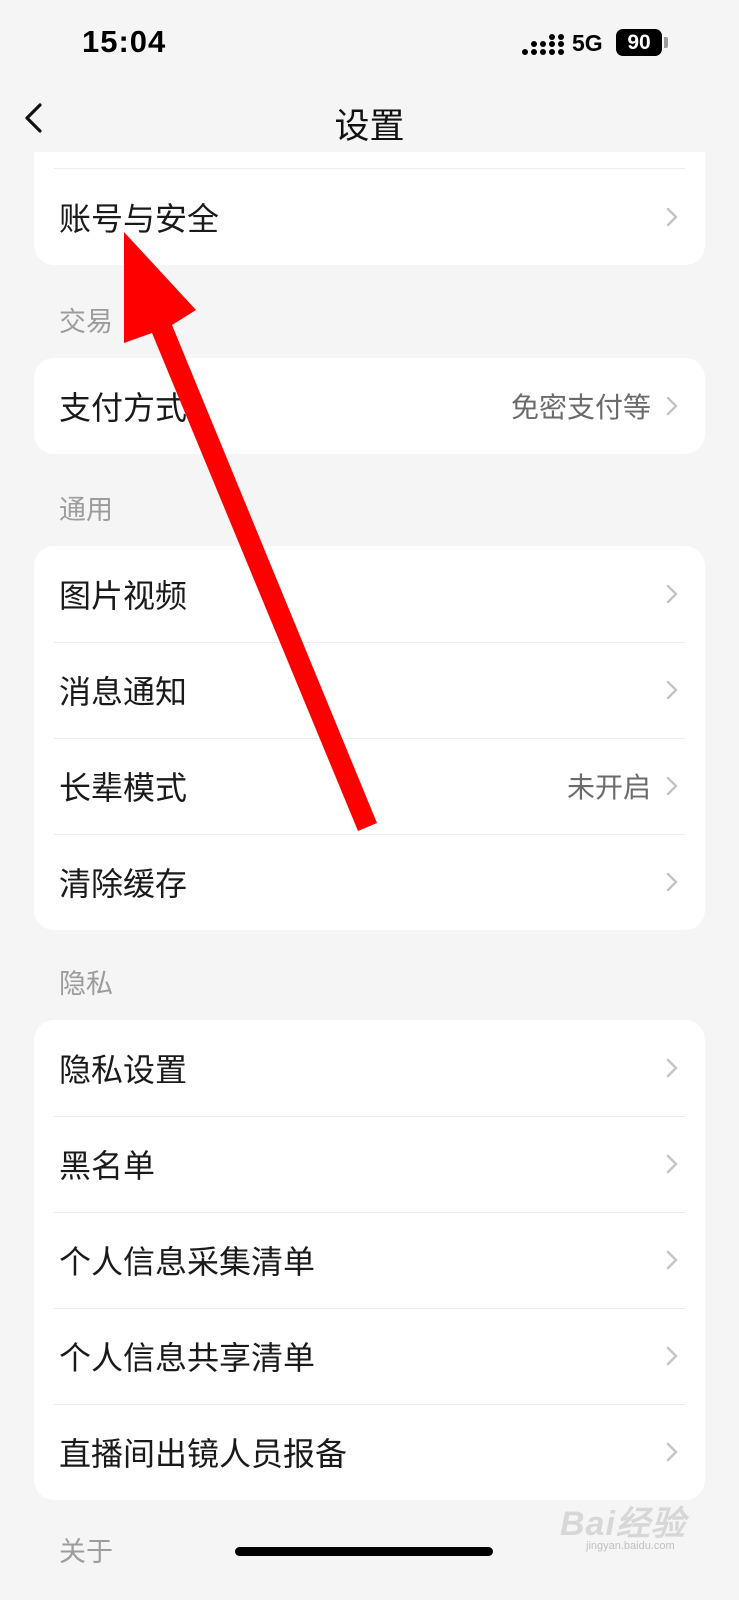  I want to click on section-label-general: 通用, so click(86, 510).